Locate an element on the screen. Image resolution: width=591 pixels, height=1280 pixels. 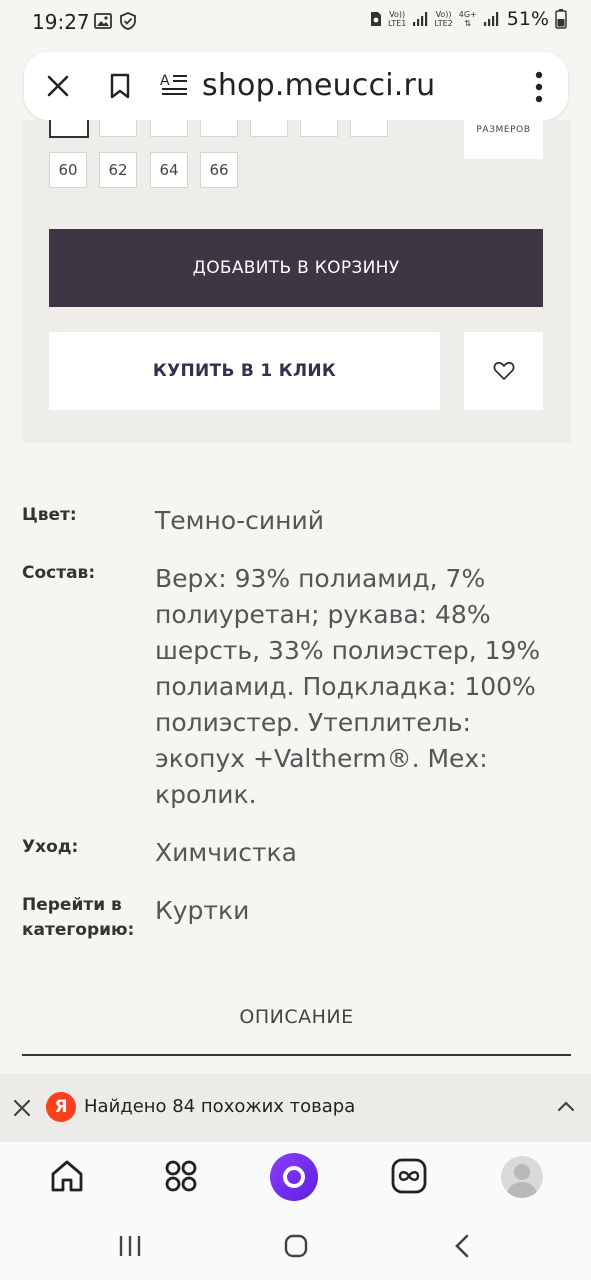
similar-products-banner: Я Найдено 84 похожих товара is located at coordinates (295, 1108).